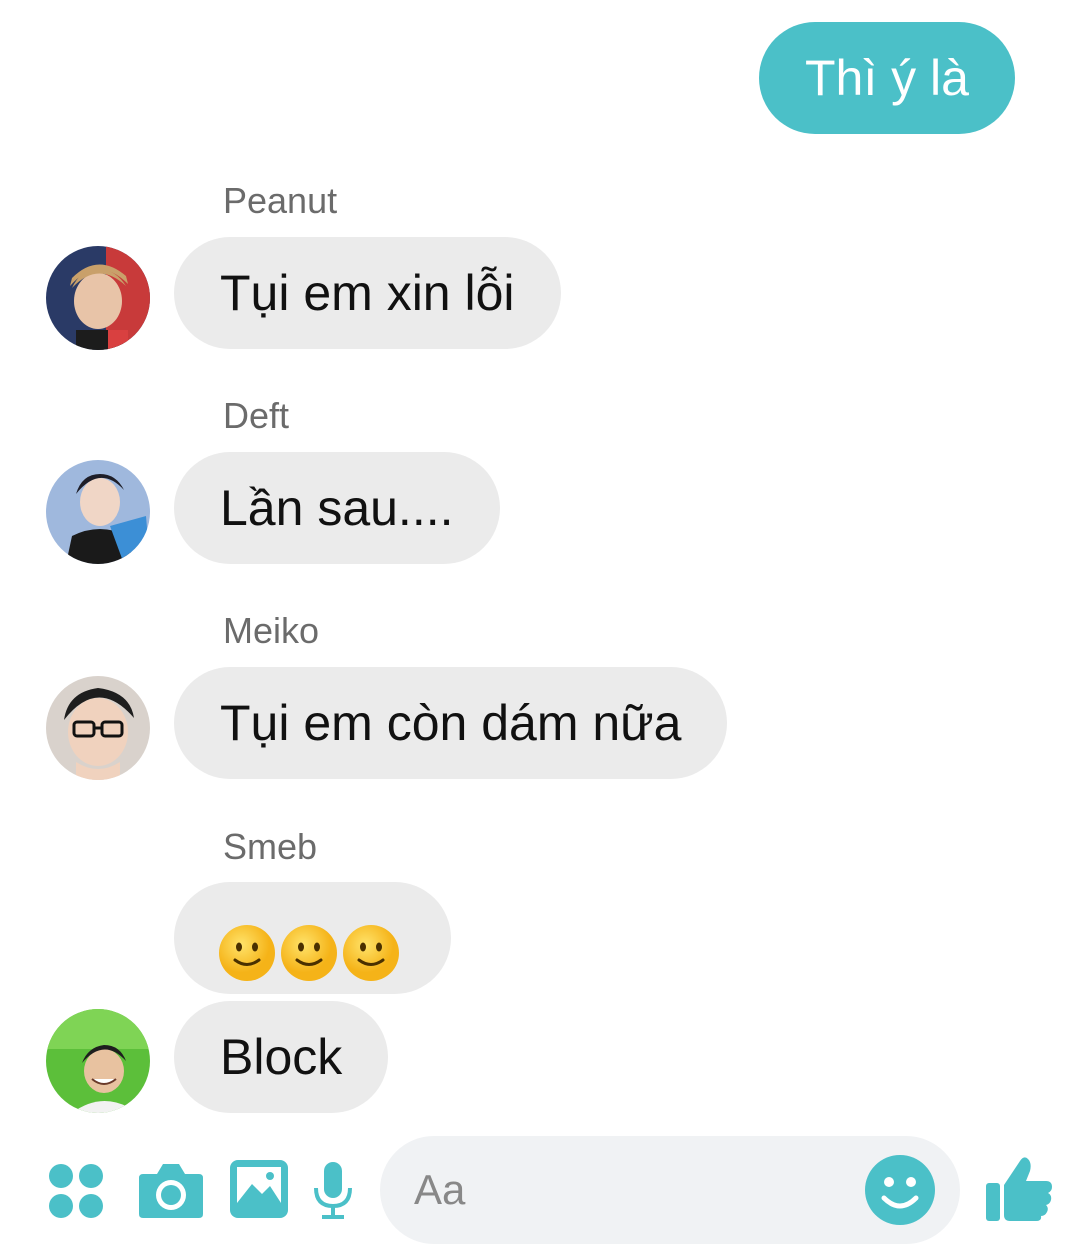 The height and width of the screenshot is (1244, 1080). I want to click on avatar-deft, so click(98, 512).